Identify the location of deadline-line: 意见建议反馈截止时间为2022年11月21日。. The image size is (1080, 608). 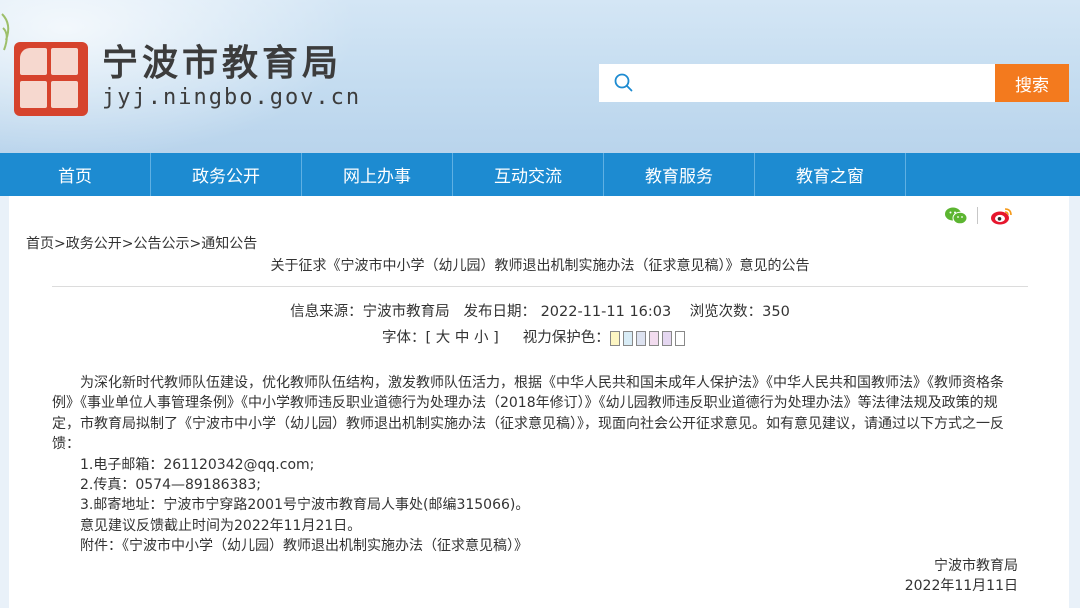
(221, 525).